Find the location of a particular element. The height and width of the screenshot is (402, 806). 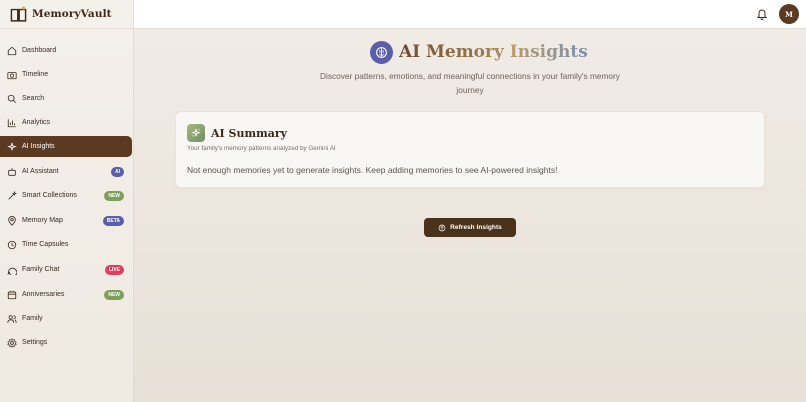

sidebar-item-analytics: Analytics is located at coordinates (66, 122).